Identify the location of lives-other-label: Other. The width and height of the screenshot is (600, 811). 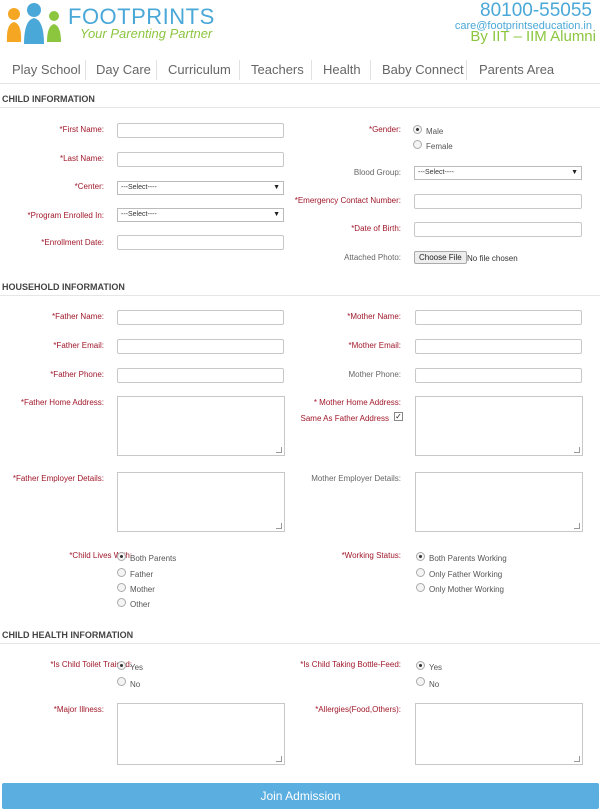
(140, 604).